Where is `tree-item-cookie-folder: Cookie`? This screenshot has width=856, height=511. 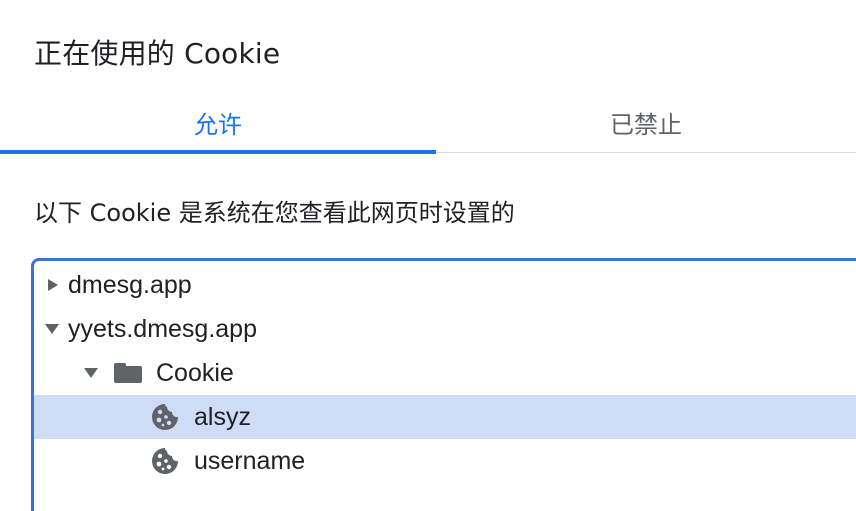 tree-item-cookie-folder: Cookie is located at coordinates (445, 373).